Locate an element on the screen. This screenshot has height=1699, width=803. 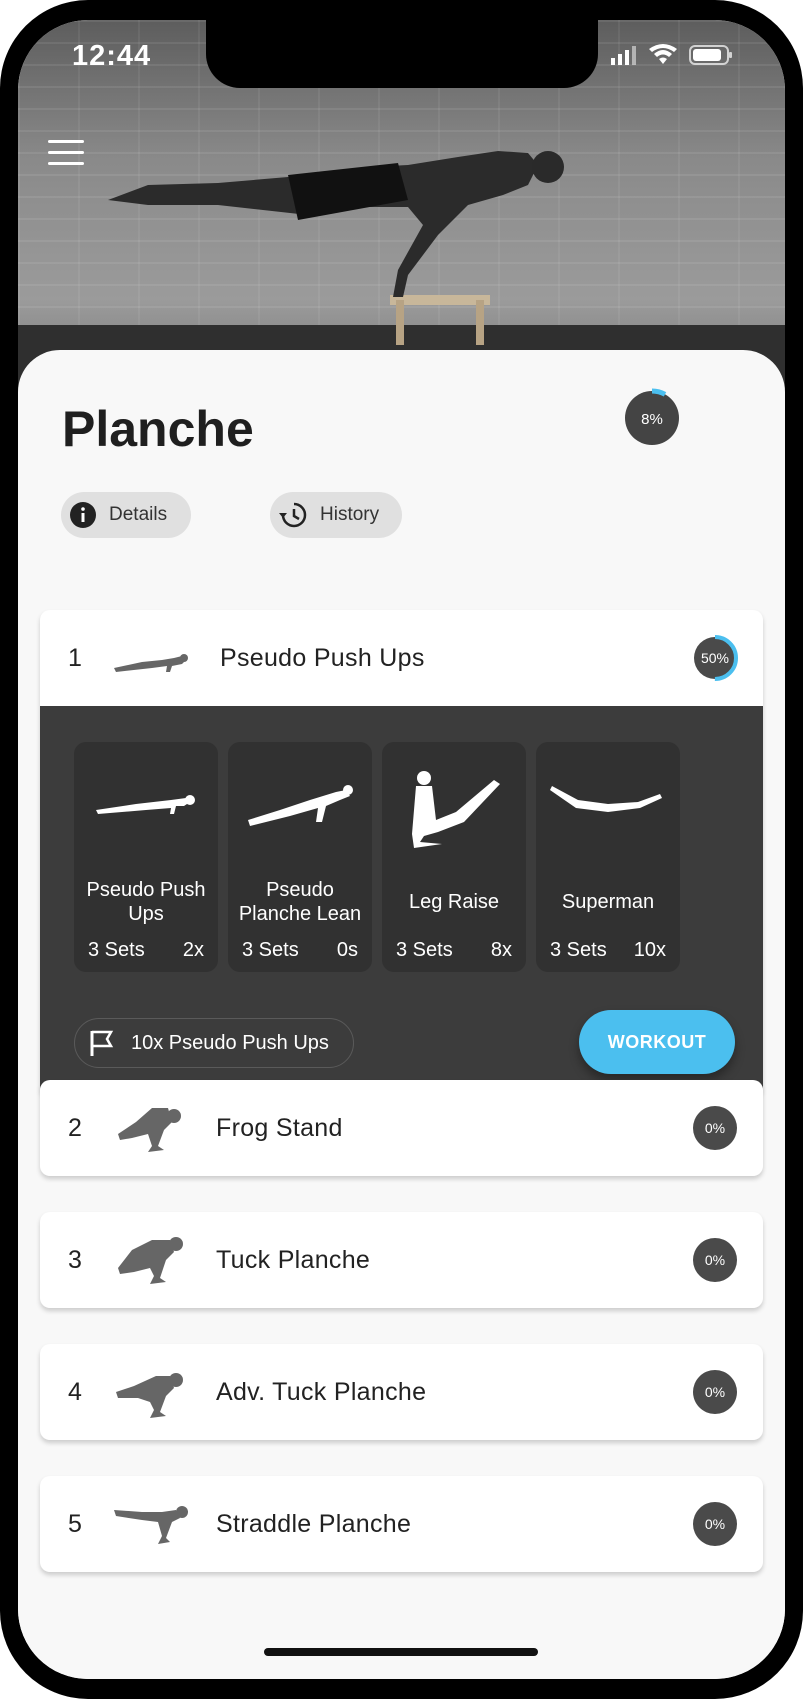
home-indicator is located at coordinates (401, 1652).